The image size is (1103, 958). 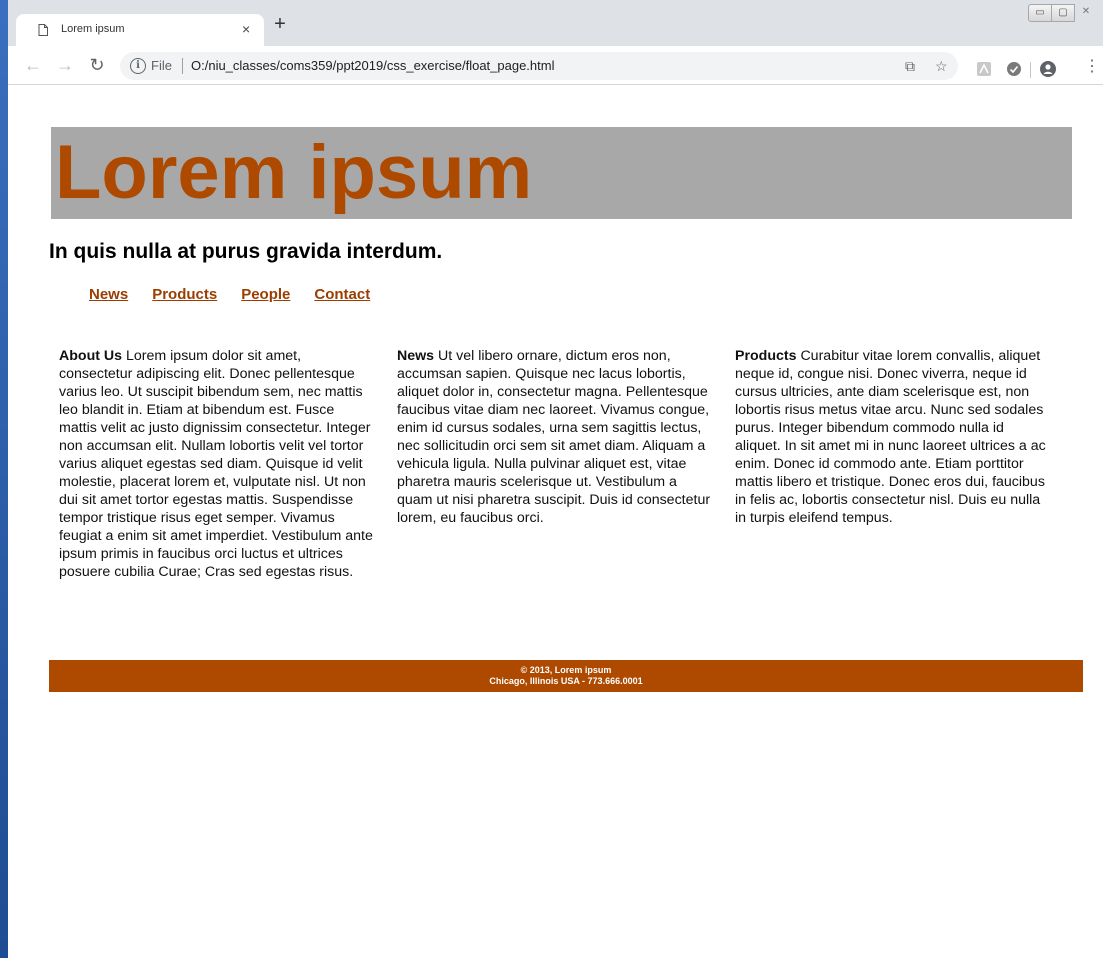 I want to click on pdf-extension-icon, so click(x=984, y=69).